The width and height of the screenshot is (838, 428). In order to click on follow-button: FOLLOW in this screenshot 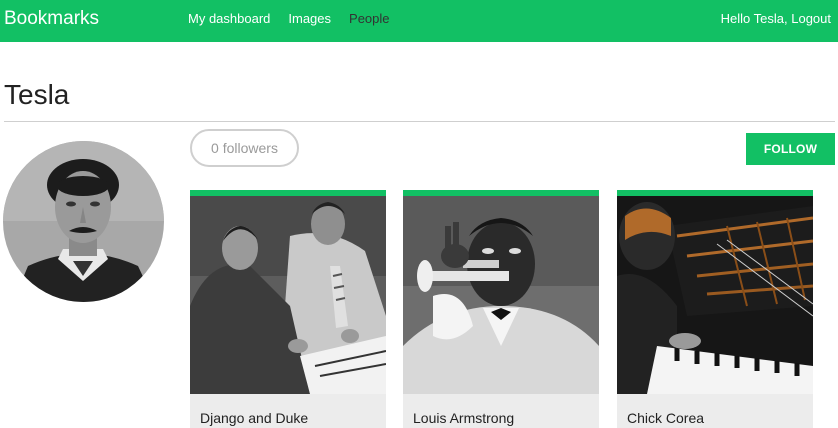, I will do `click(790, 149)`.